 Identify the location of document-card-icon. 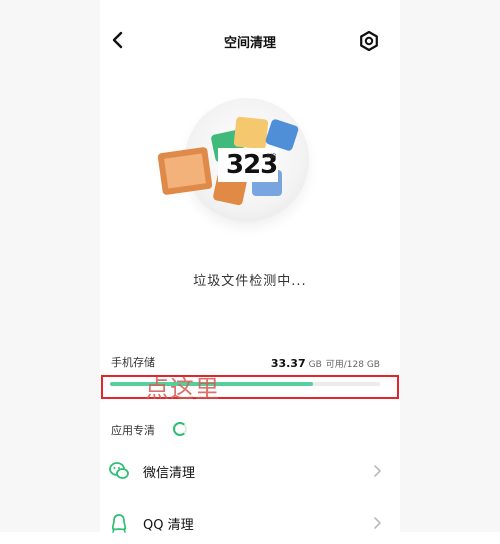
(251, 133).